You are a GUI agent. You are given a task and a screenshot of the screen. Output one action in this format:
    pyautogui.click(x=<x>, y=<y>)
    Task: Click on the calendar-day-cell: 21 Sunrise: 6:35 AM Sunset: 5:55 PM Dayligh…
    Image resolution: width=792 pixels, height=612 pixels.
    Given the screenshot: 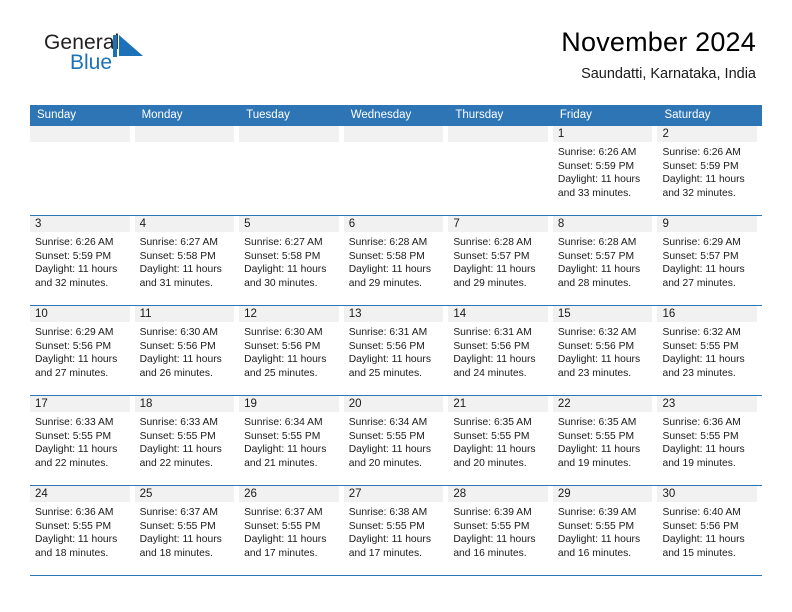 What is the action you would take?
    pyautogui.click(x=500, y=440)
    